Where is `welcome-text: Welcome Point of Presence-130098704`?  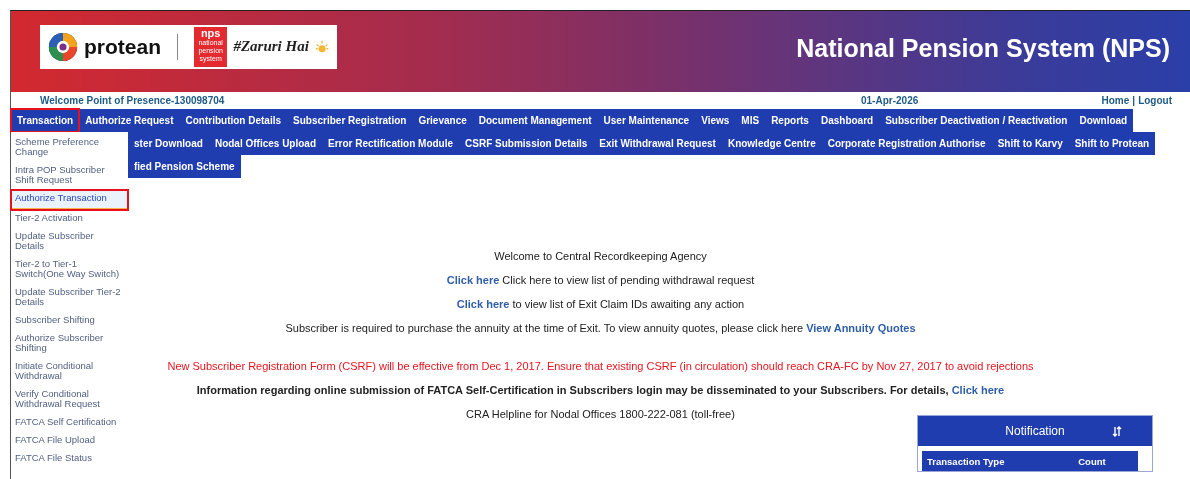 welcome-text: Welcome Point of Presence-130098704 is located at coordinates (132, 100).